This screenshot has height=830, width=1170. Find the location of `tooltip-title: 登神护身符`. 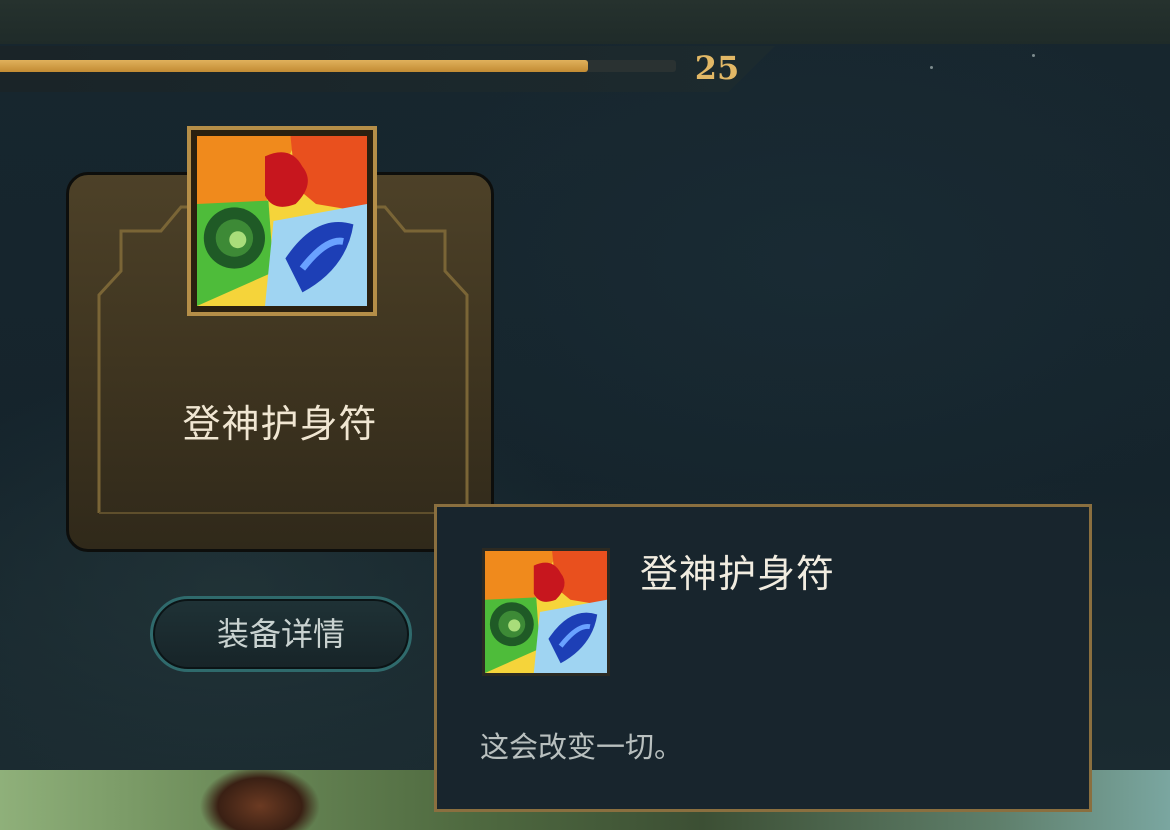

tooltip-title: 登神护身符 is located at coordinates (738, 574).